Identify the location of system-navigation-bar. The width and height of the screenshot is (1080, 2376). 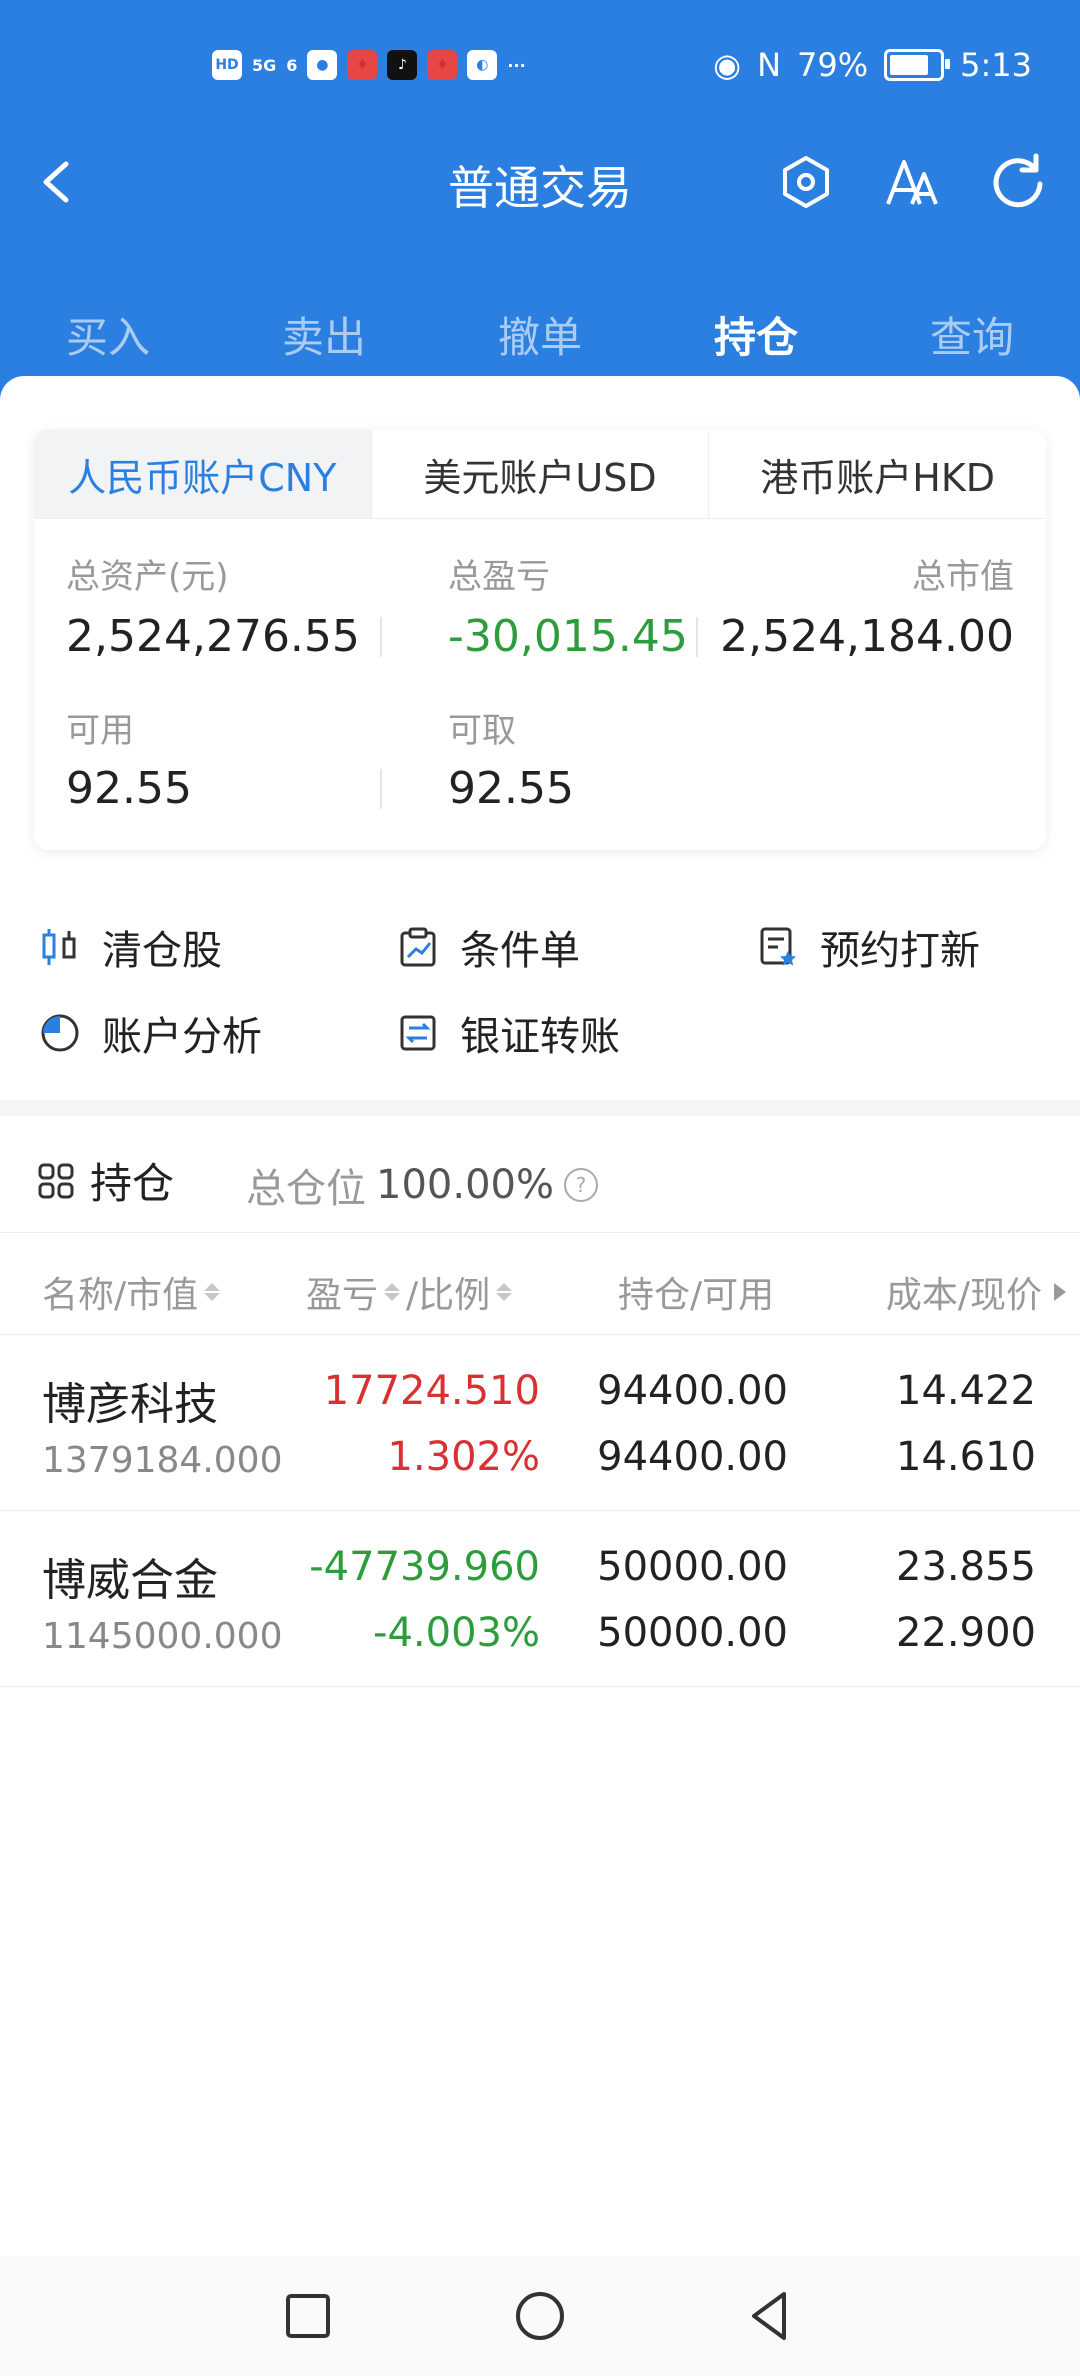
(540, 2316).